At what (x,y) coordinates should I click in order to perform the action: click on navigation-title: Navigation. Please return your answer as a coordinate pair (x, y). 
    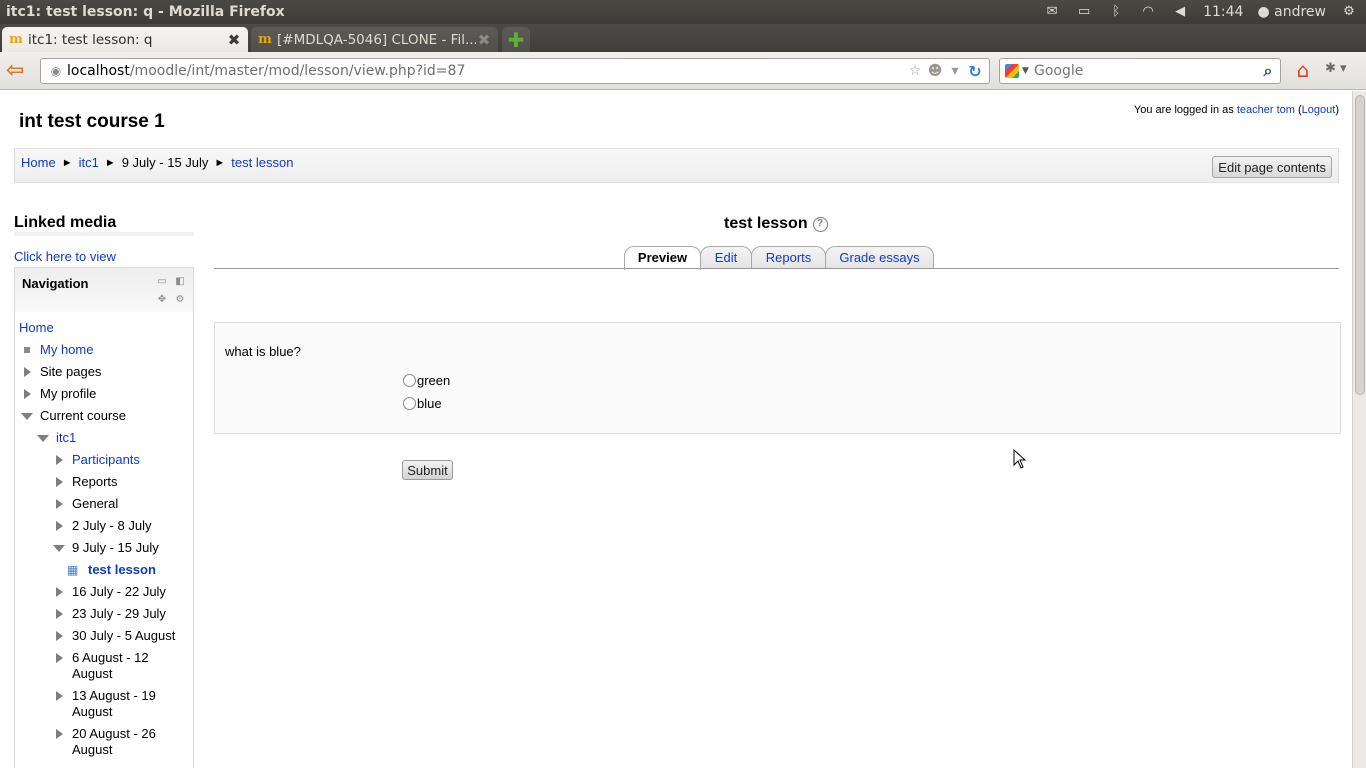
    Looking at the image, I should click on (55, 283).